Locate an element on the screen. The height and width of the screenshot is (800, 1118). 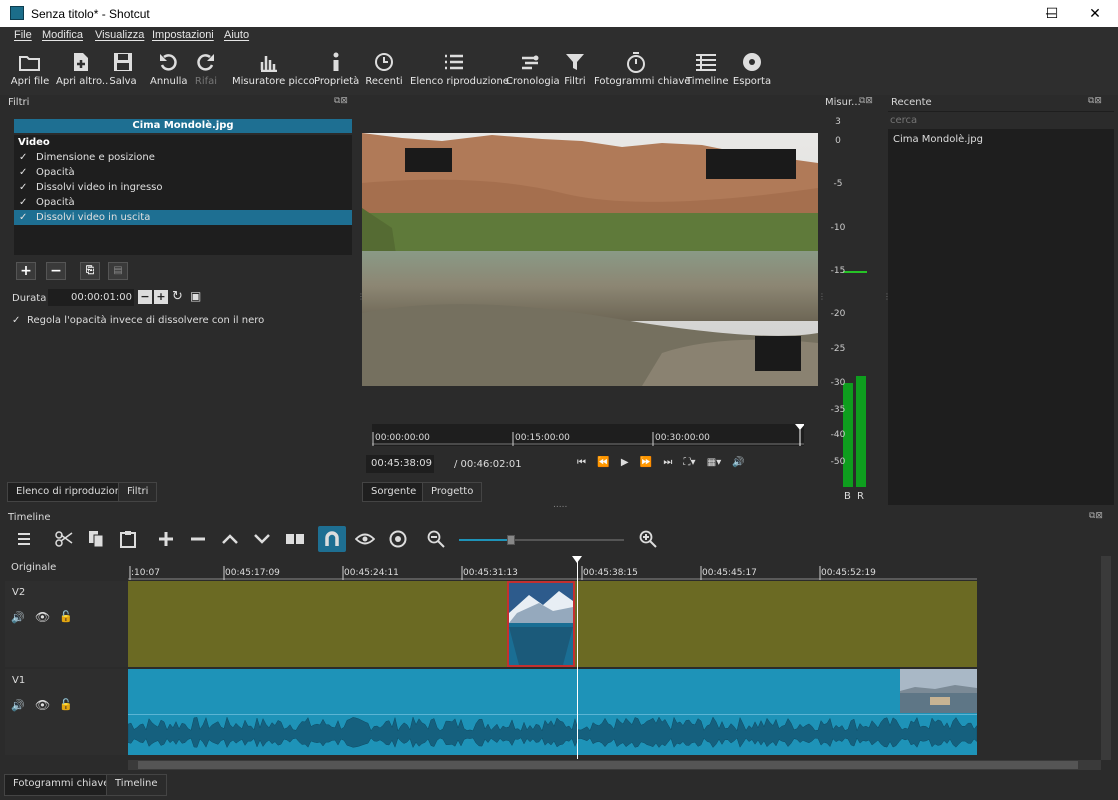
redo-button: Rifai is located at coordinates (206, 68).